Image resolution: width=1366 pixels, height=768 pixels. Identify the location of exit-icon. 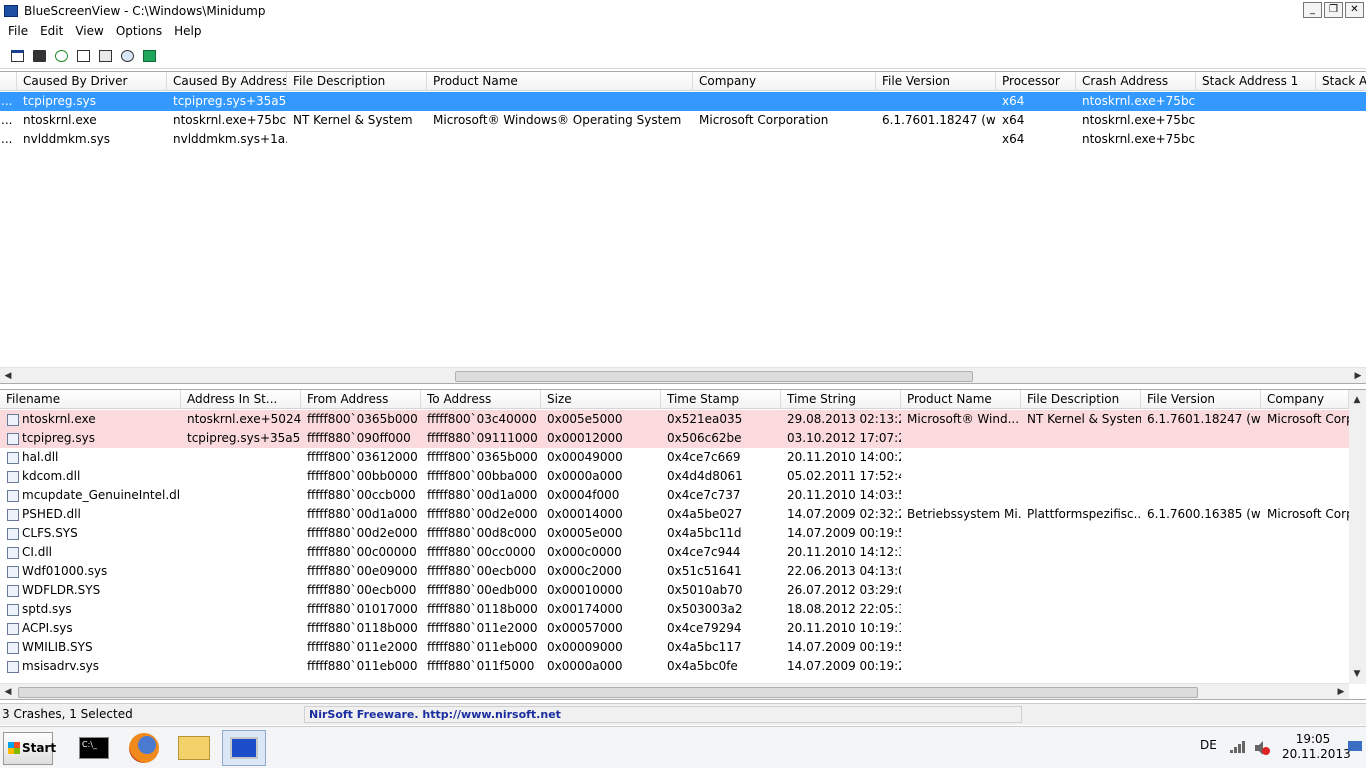
(149, 56).